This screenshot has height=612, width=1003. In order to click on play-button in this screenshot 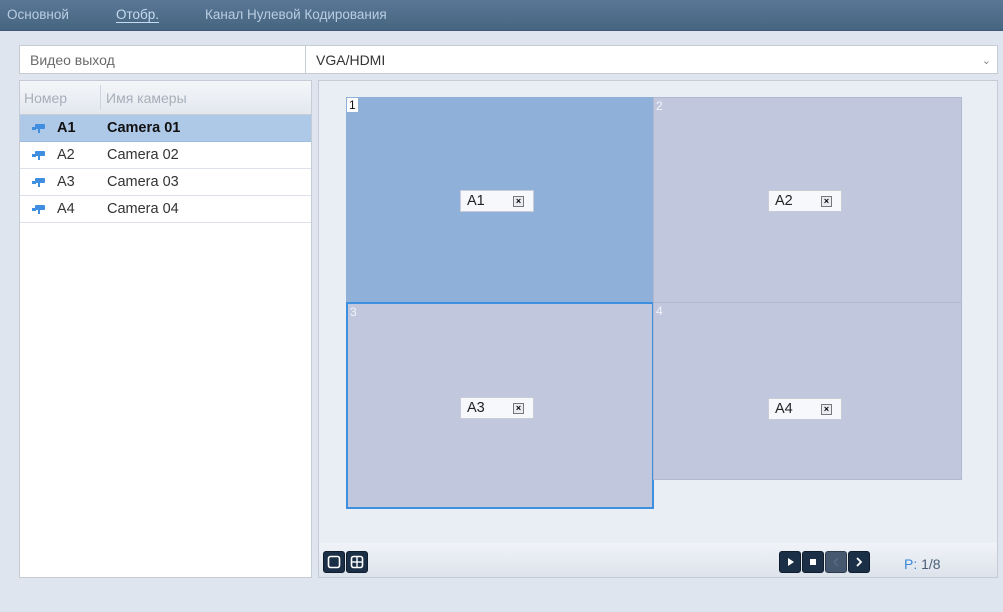, I will do `click(790, 562)`.